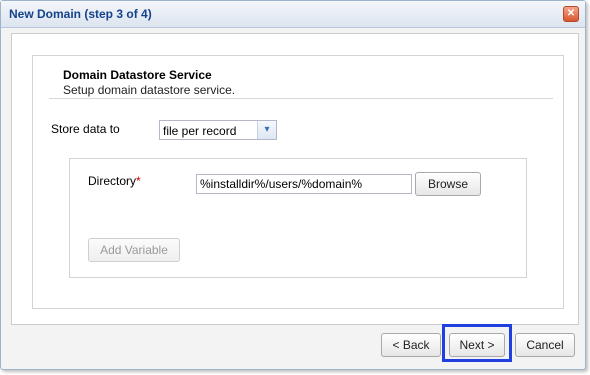 The width and height of the screenshot is (590, 375). I want to click on store-data-label: Store data to, so click(85, 129).